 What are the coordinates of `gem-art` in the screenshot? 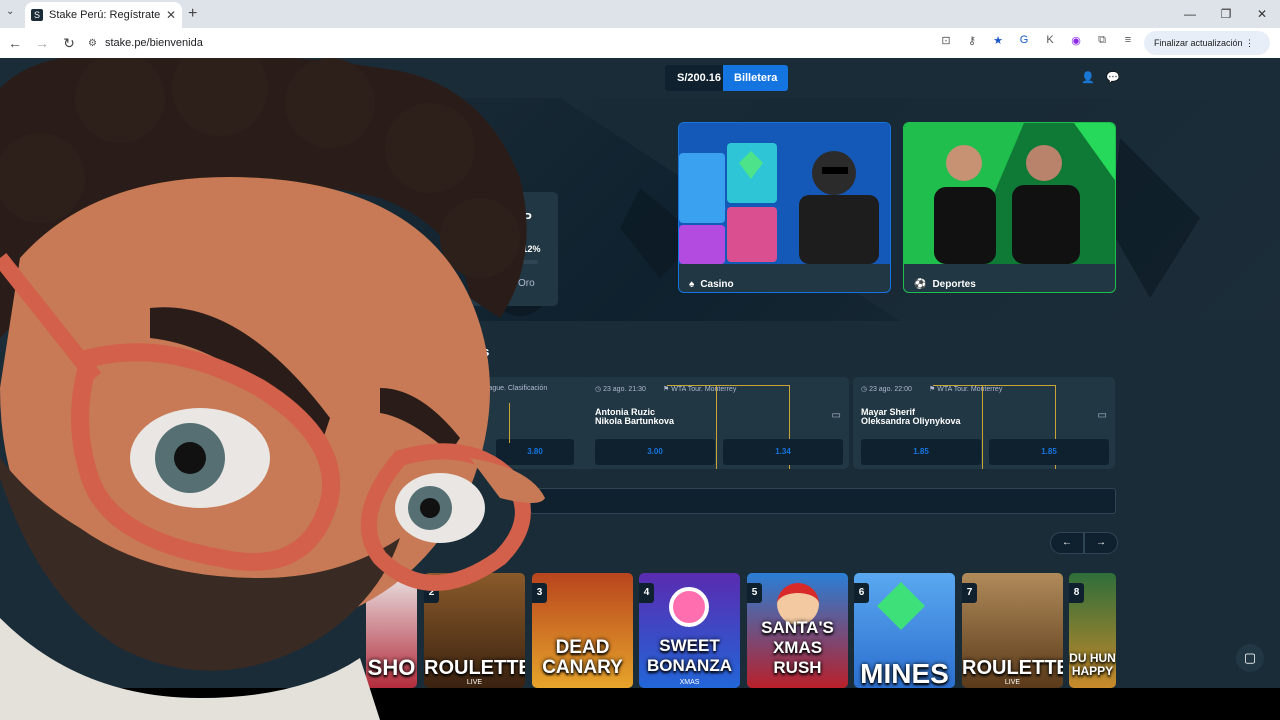 It's located at (901, 606).